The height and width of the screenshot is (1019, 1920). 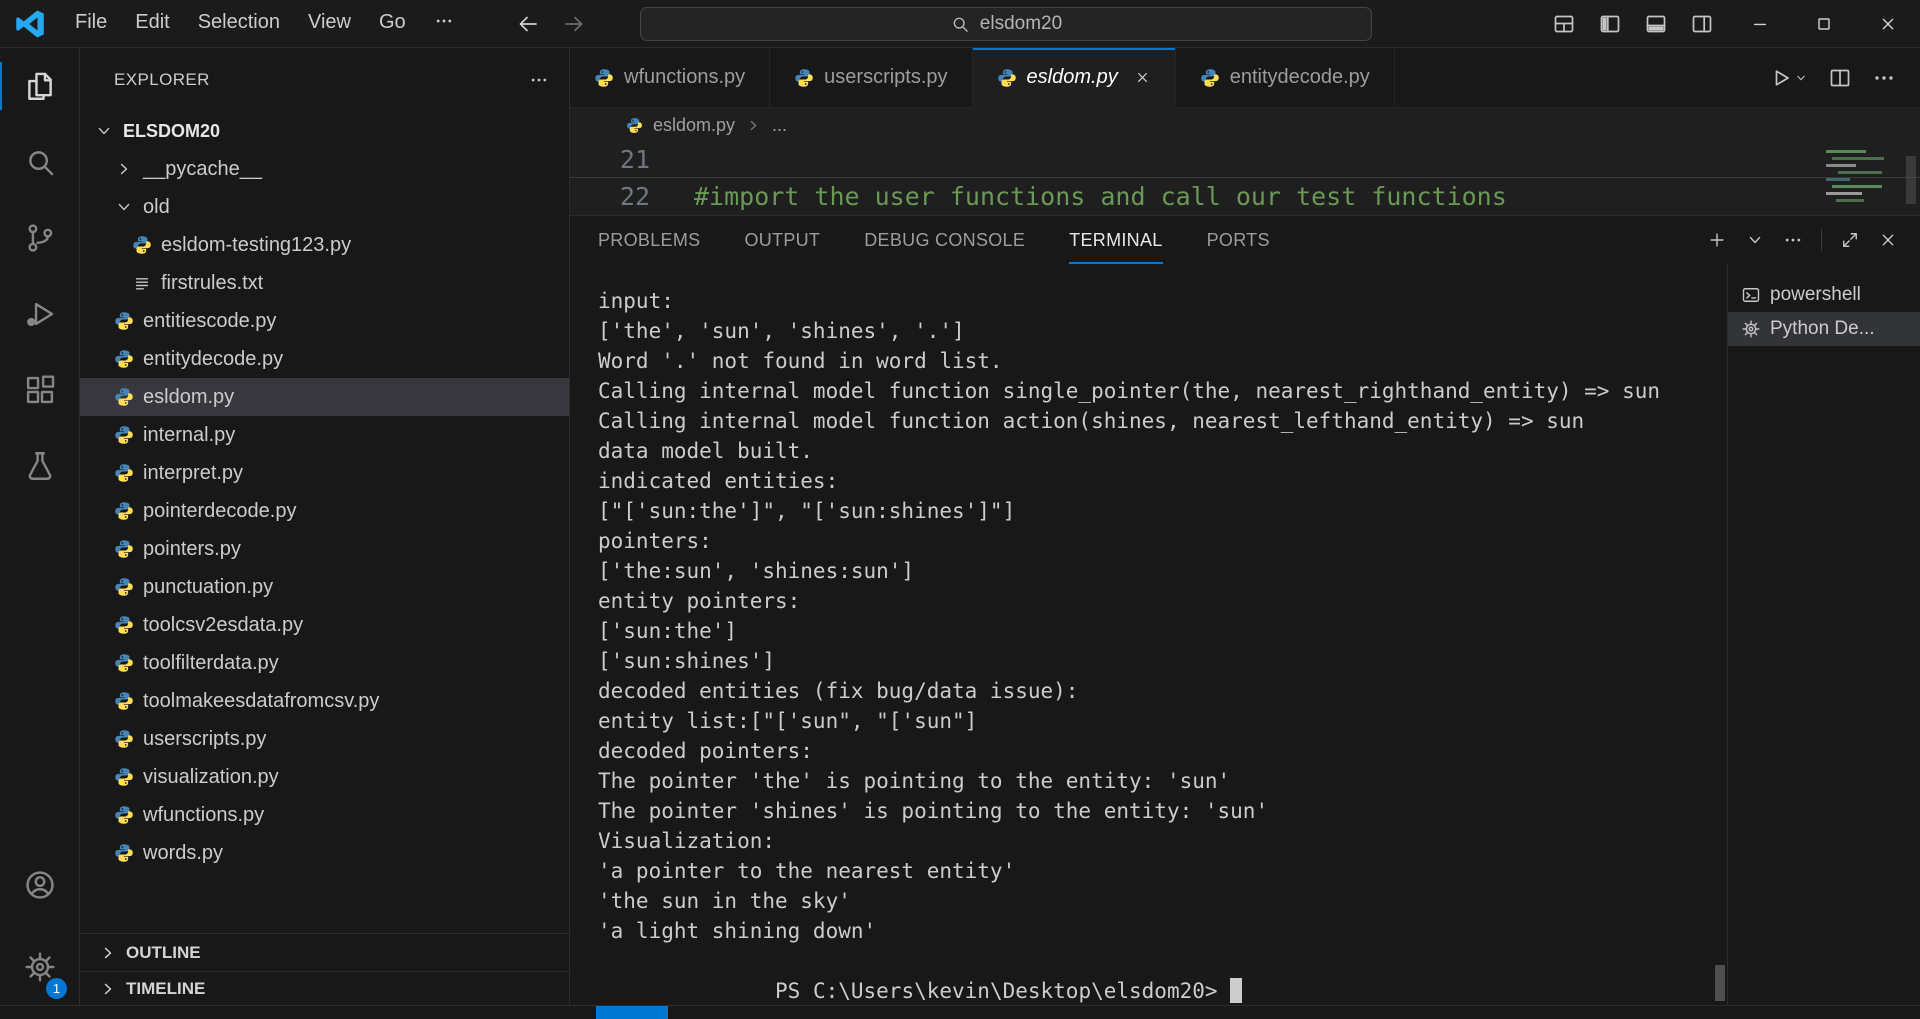 What do you see at coordinates (324, 988) in the screenshot?
I see `sidebar-section-timeline: TIMELINE` at bounding box center [324, 988].